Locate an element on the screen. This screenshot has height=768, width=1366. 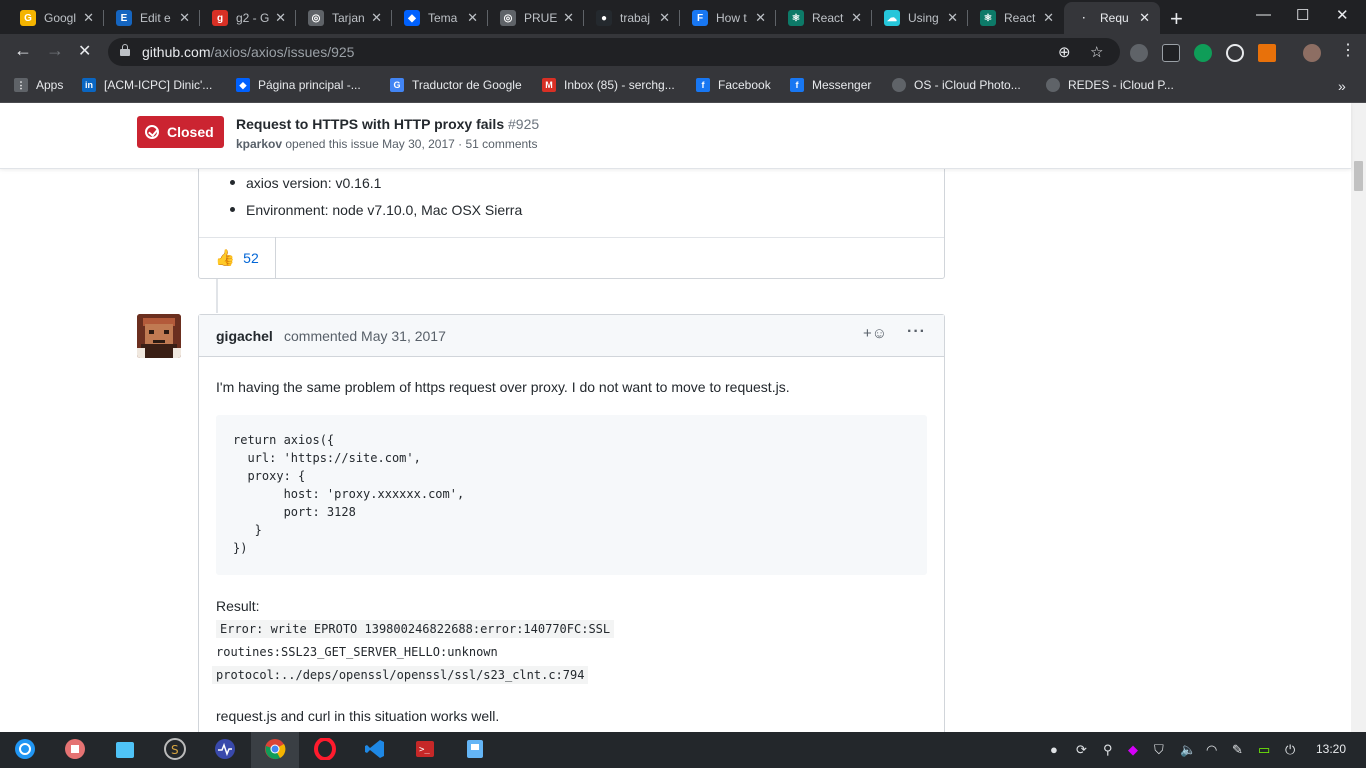
new-tab-button: + is located at coordinates (1176, 19).